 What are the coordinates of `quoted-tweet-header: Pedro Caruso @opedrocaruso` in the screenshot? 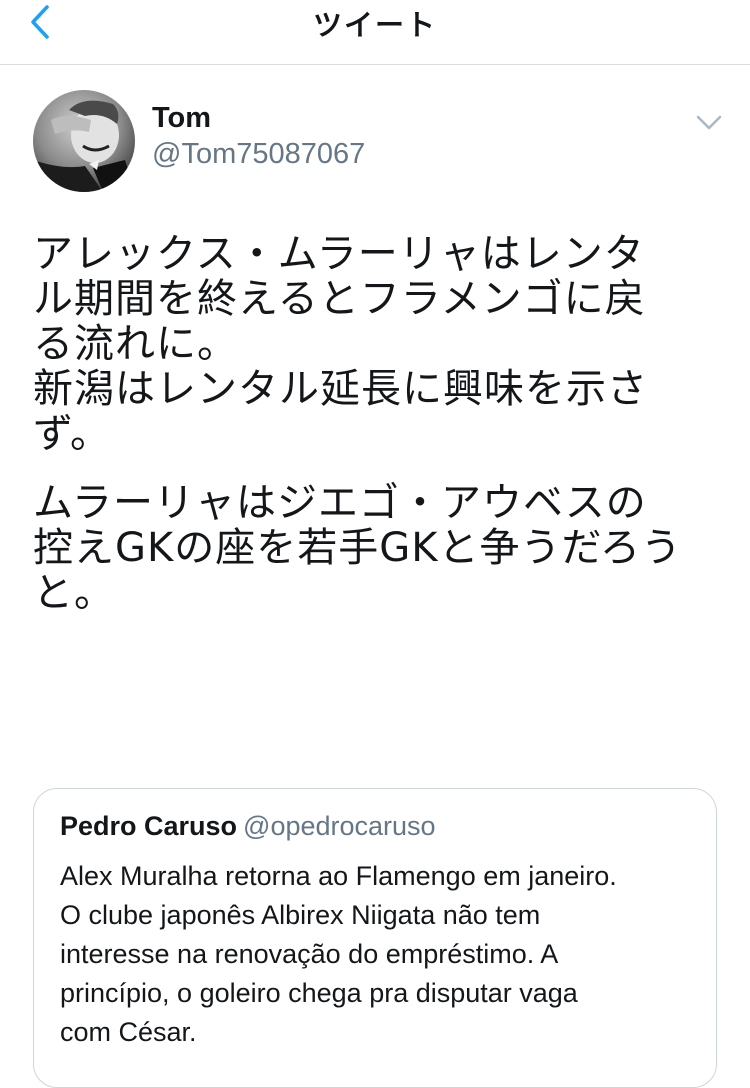 It's located at (248, 826).